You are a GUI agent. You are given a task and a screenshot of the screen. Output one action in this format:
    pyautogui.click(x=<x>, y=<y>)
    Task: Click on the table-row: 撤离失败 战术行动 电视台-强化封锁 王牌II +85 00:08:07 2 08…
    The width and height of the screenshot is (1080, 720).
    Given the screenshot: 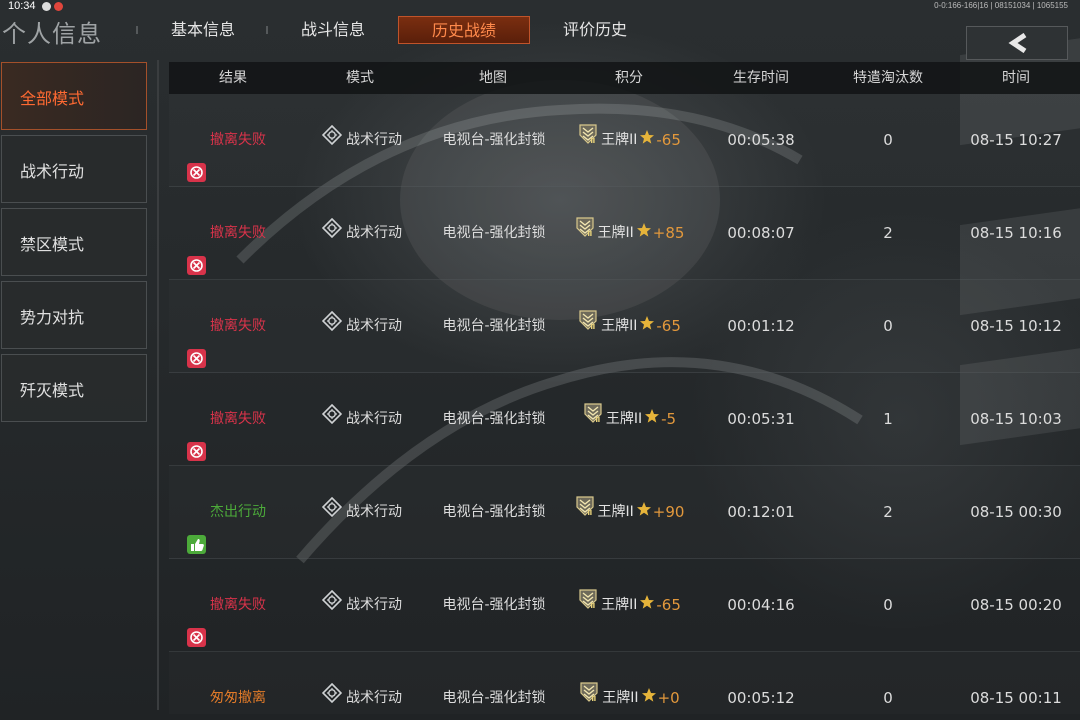 What is the action you would take?
    pyautogui.click(x=624, y=233)
    